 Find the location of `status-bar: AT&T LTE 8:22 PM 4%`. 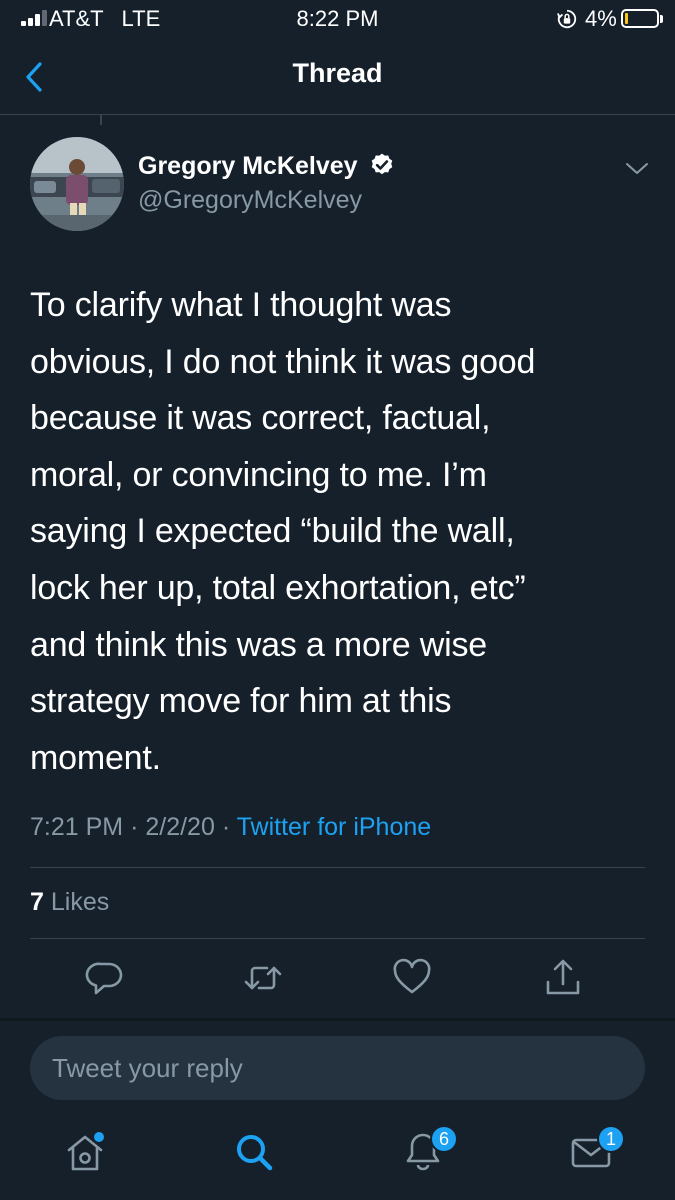

status-bar: AT&T LTE 8:22 PM 4% is located at coordinates (337, 20).